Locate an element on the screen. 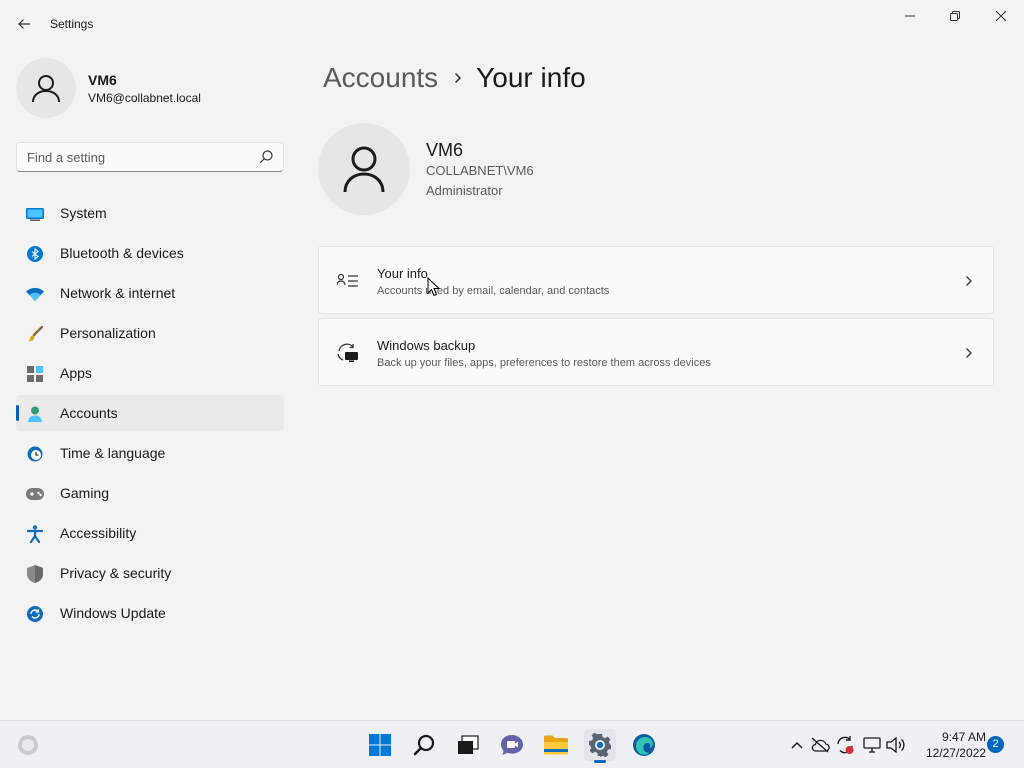  breadcrumb-parent-link: Accounts is located at coordinates (380, 78).